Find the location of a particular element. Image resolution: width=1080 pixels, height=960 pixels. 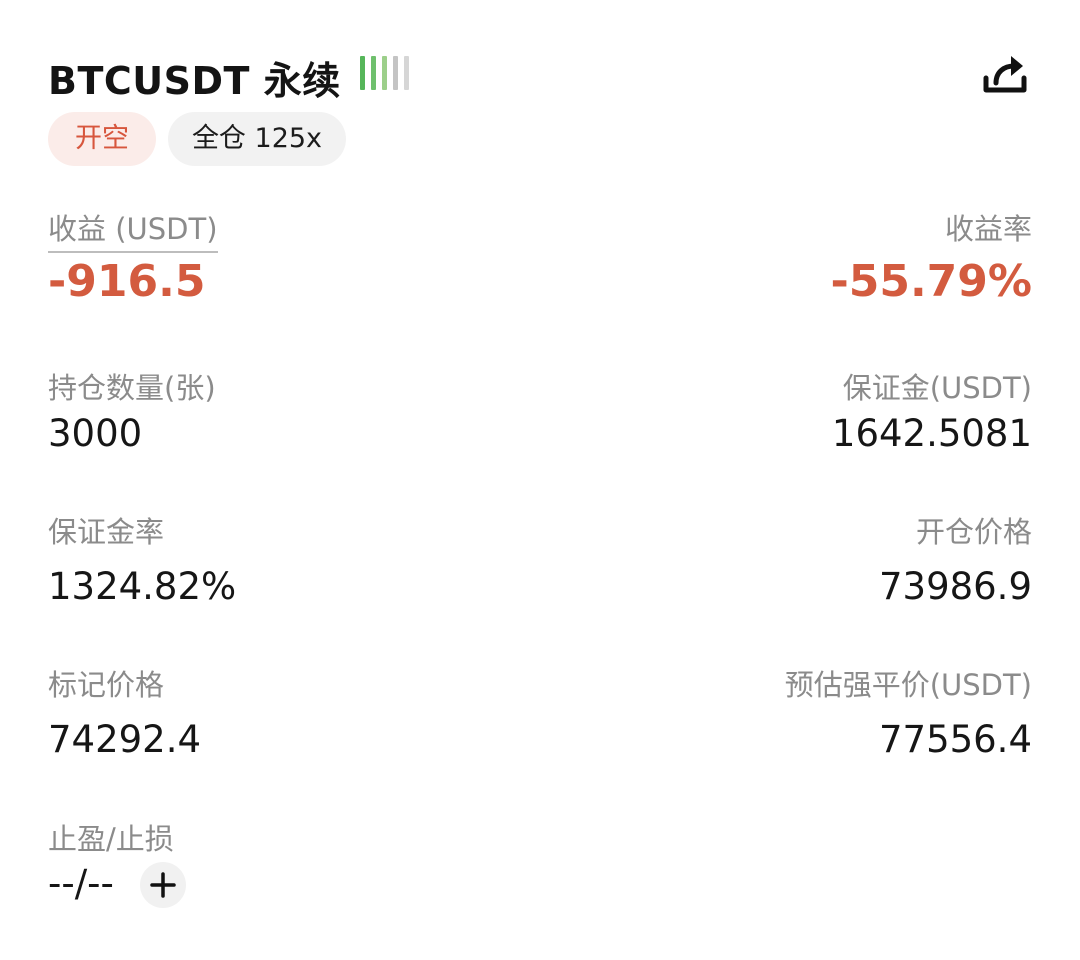

margin-value: 1642.5081 is located at coordinates (931, 433).